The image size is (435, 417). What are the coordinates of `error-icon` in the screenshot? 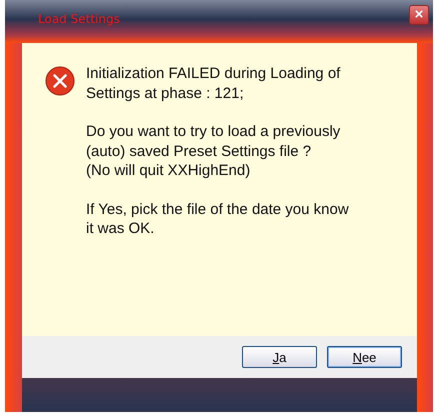 It's located at (60, 81).